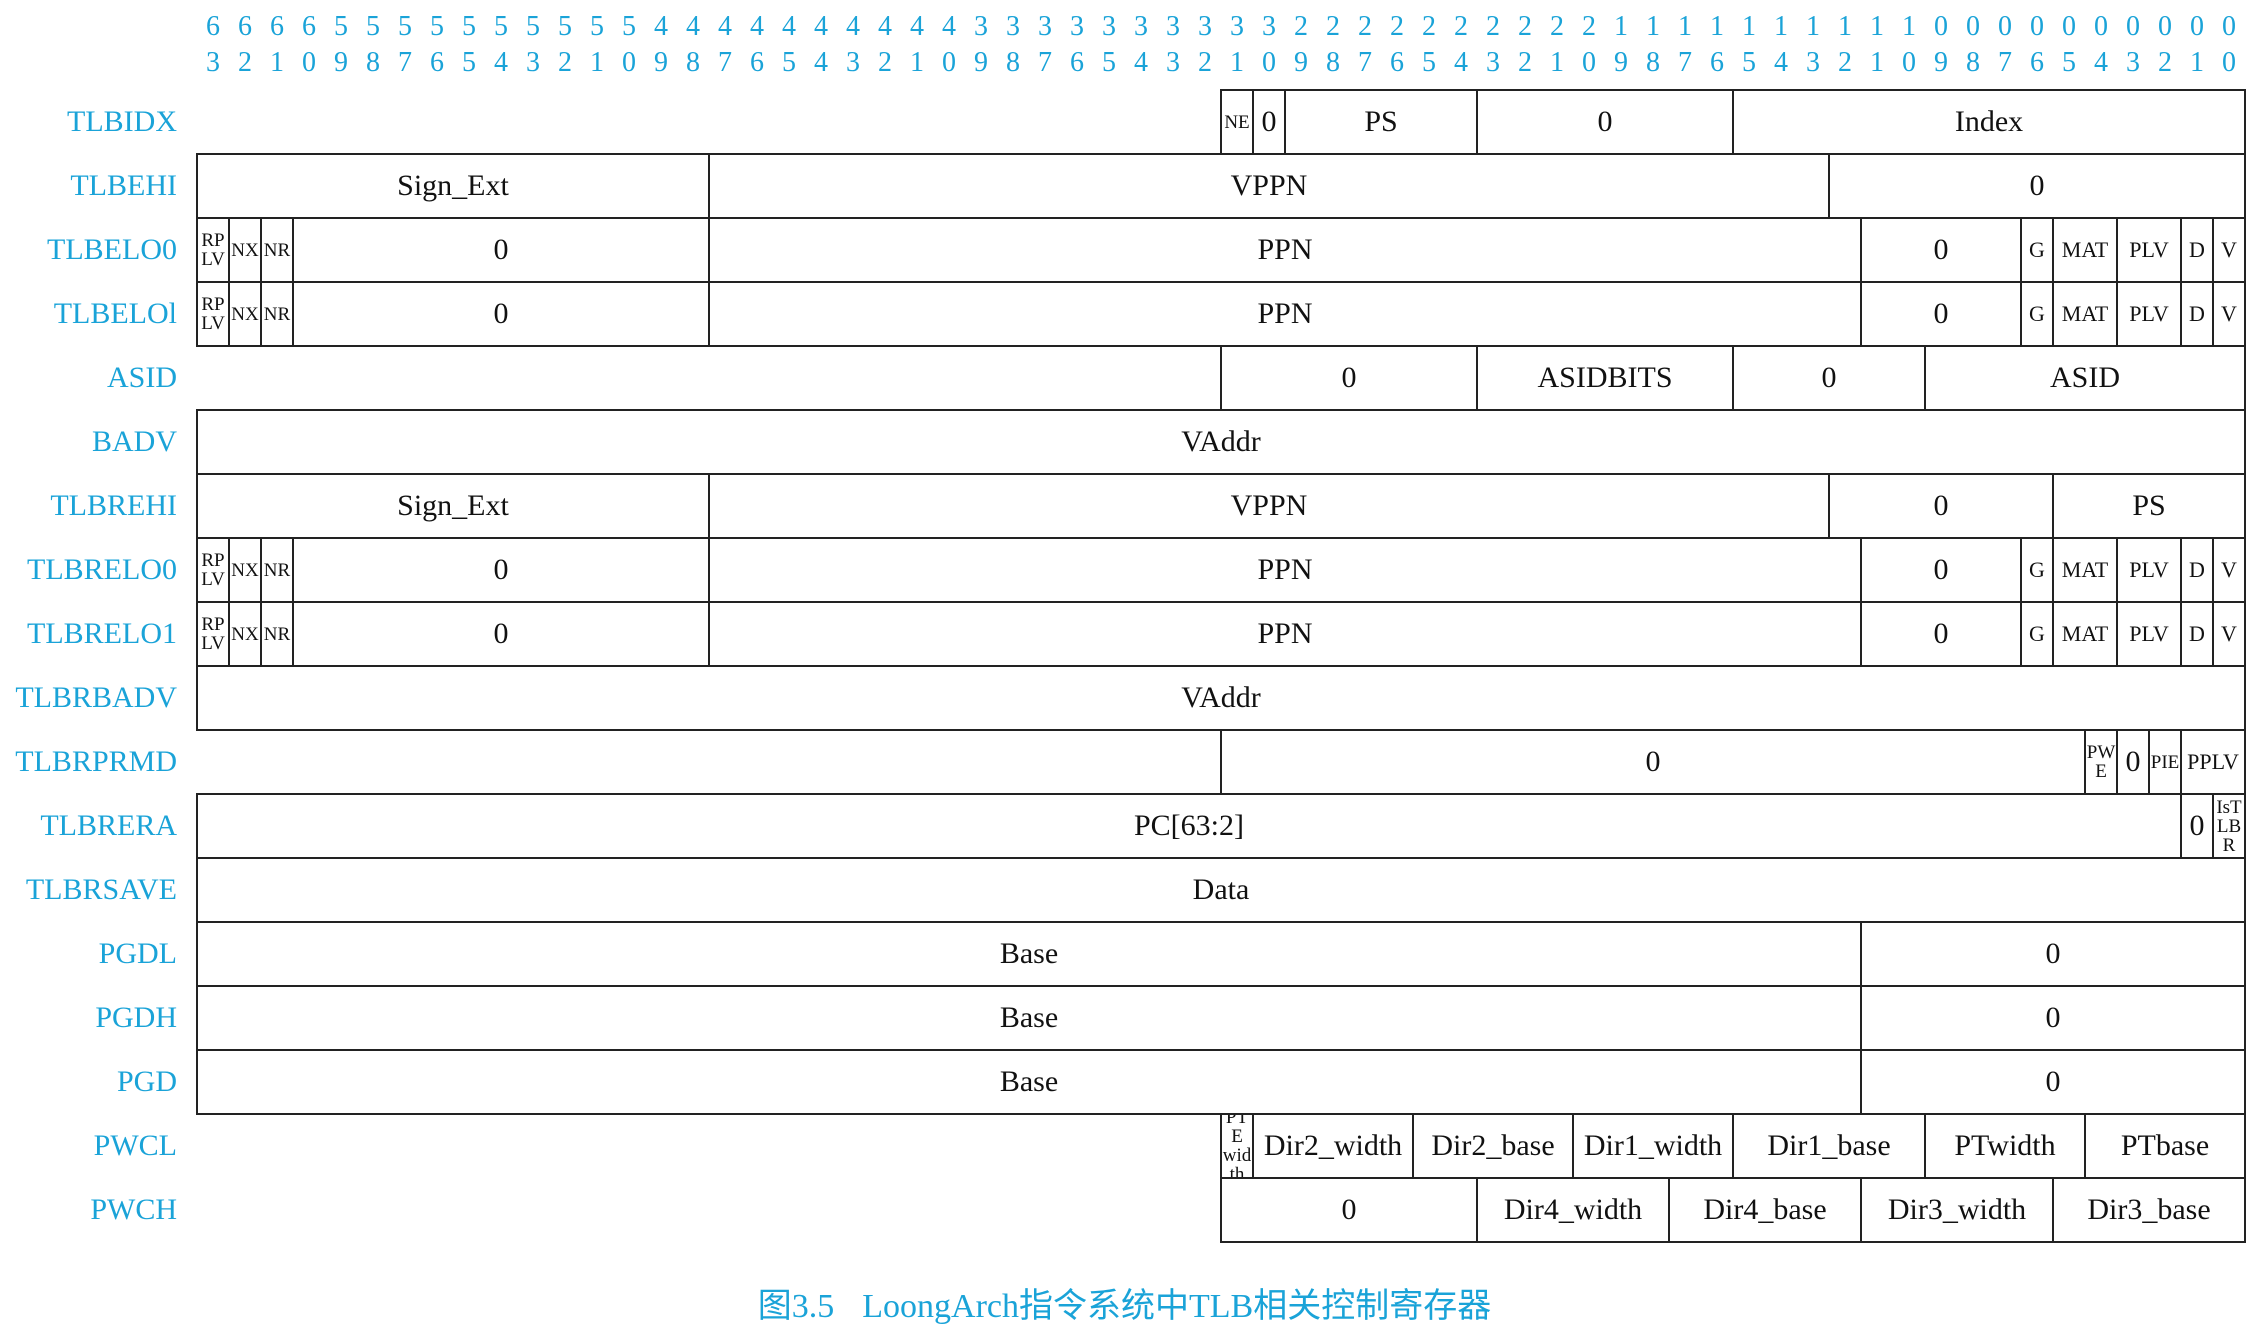 This screenshot has width=2249, height=1329. I want to click on register-field: PTbase, so click(2165, 1146).